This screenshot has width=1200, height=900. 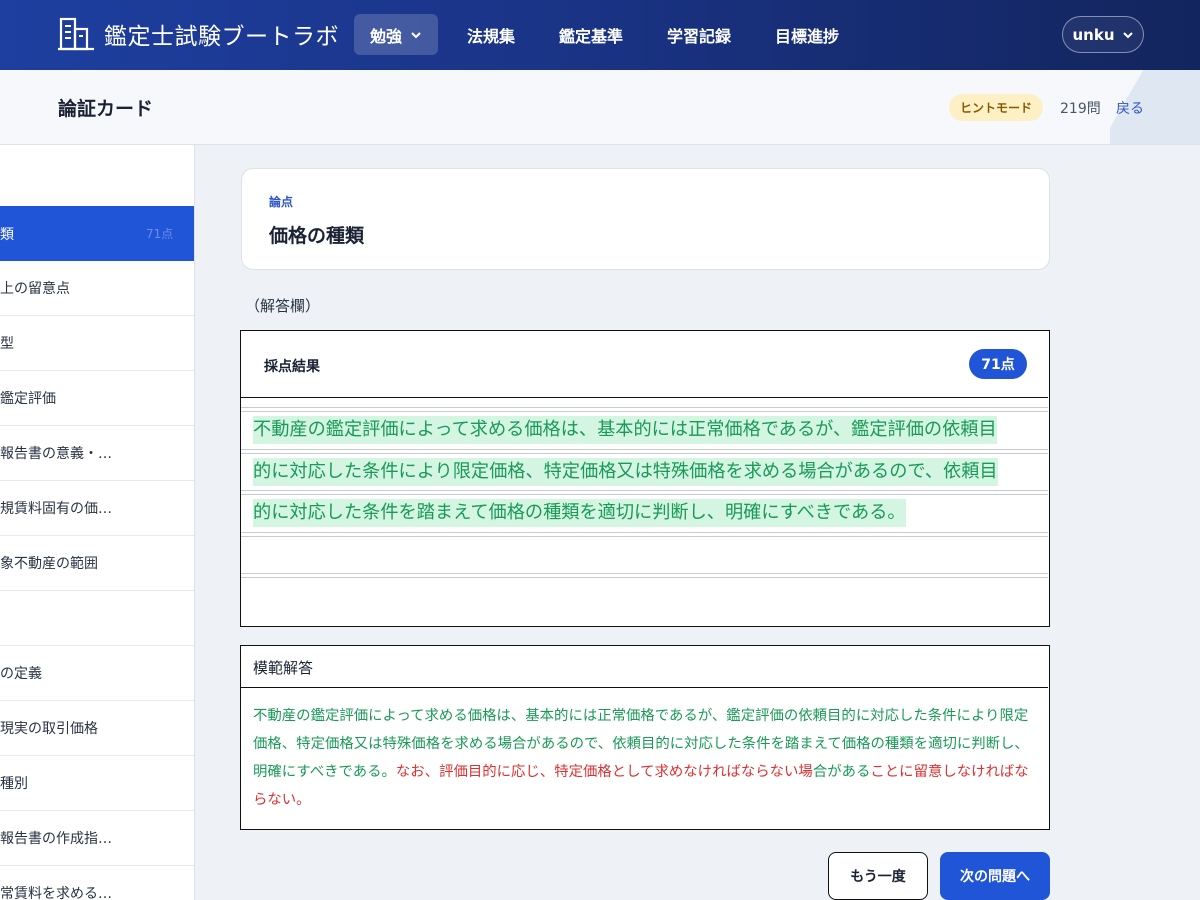 I want to click on topic-label: 論点, so click(x=281, y=202).